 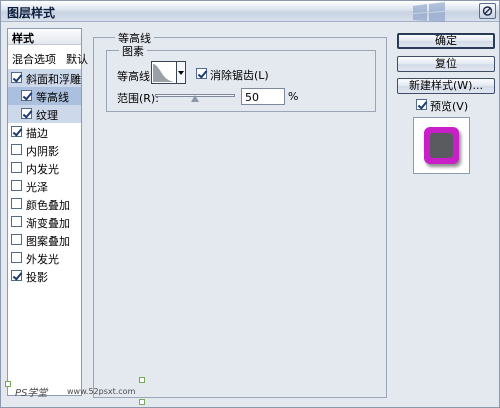 What do you see at coordinates (133, 51) in the screenshot?
I see `group-title: 图素` at bounding box center [133, 51].